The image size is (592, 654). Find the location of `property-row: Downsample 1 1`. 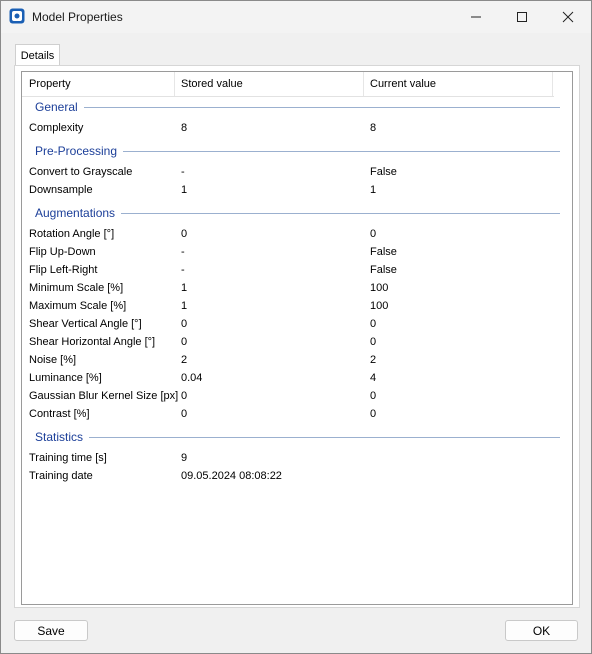

property-row: Downsample 1 1 is located at coordinates (292, 191).